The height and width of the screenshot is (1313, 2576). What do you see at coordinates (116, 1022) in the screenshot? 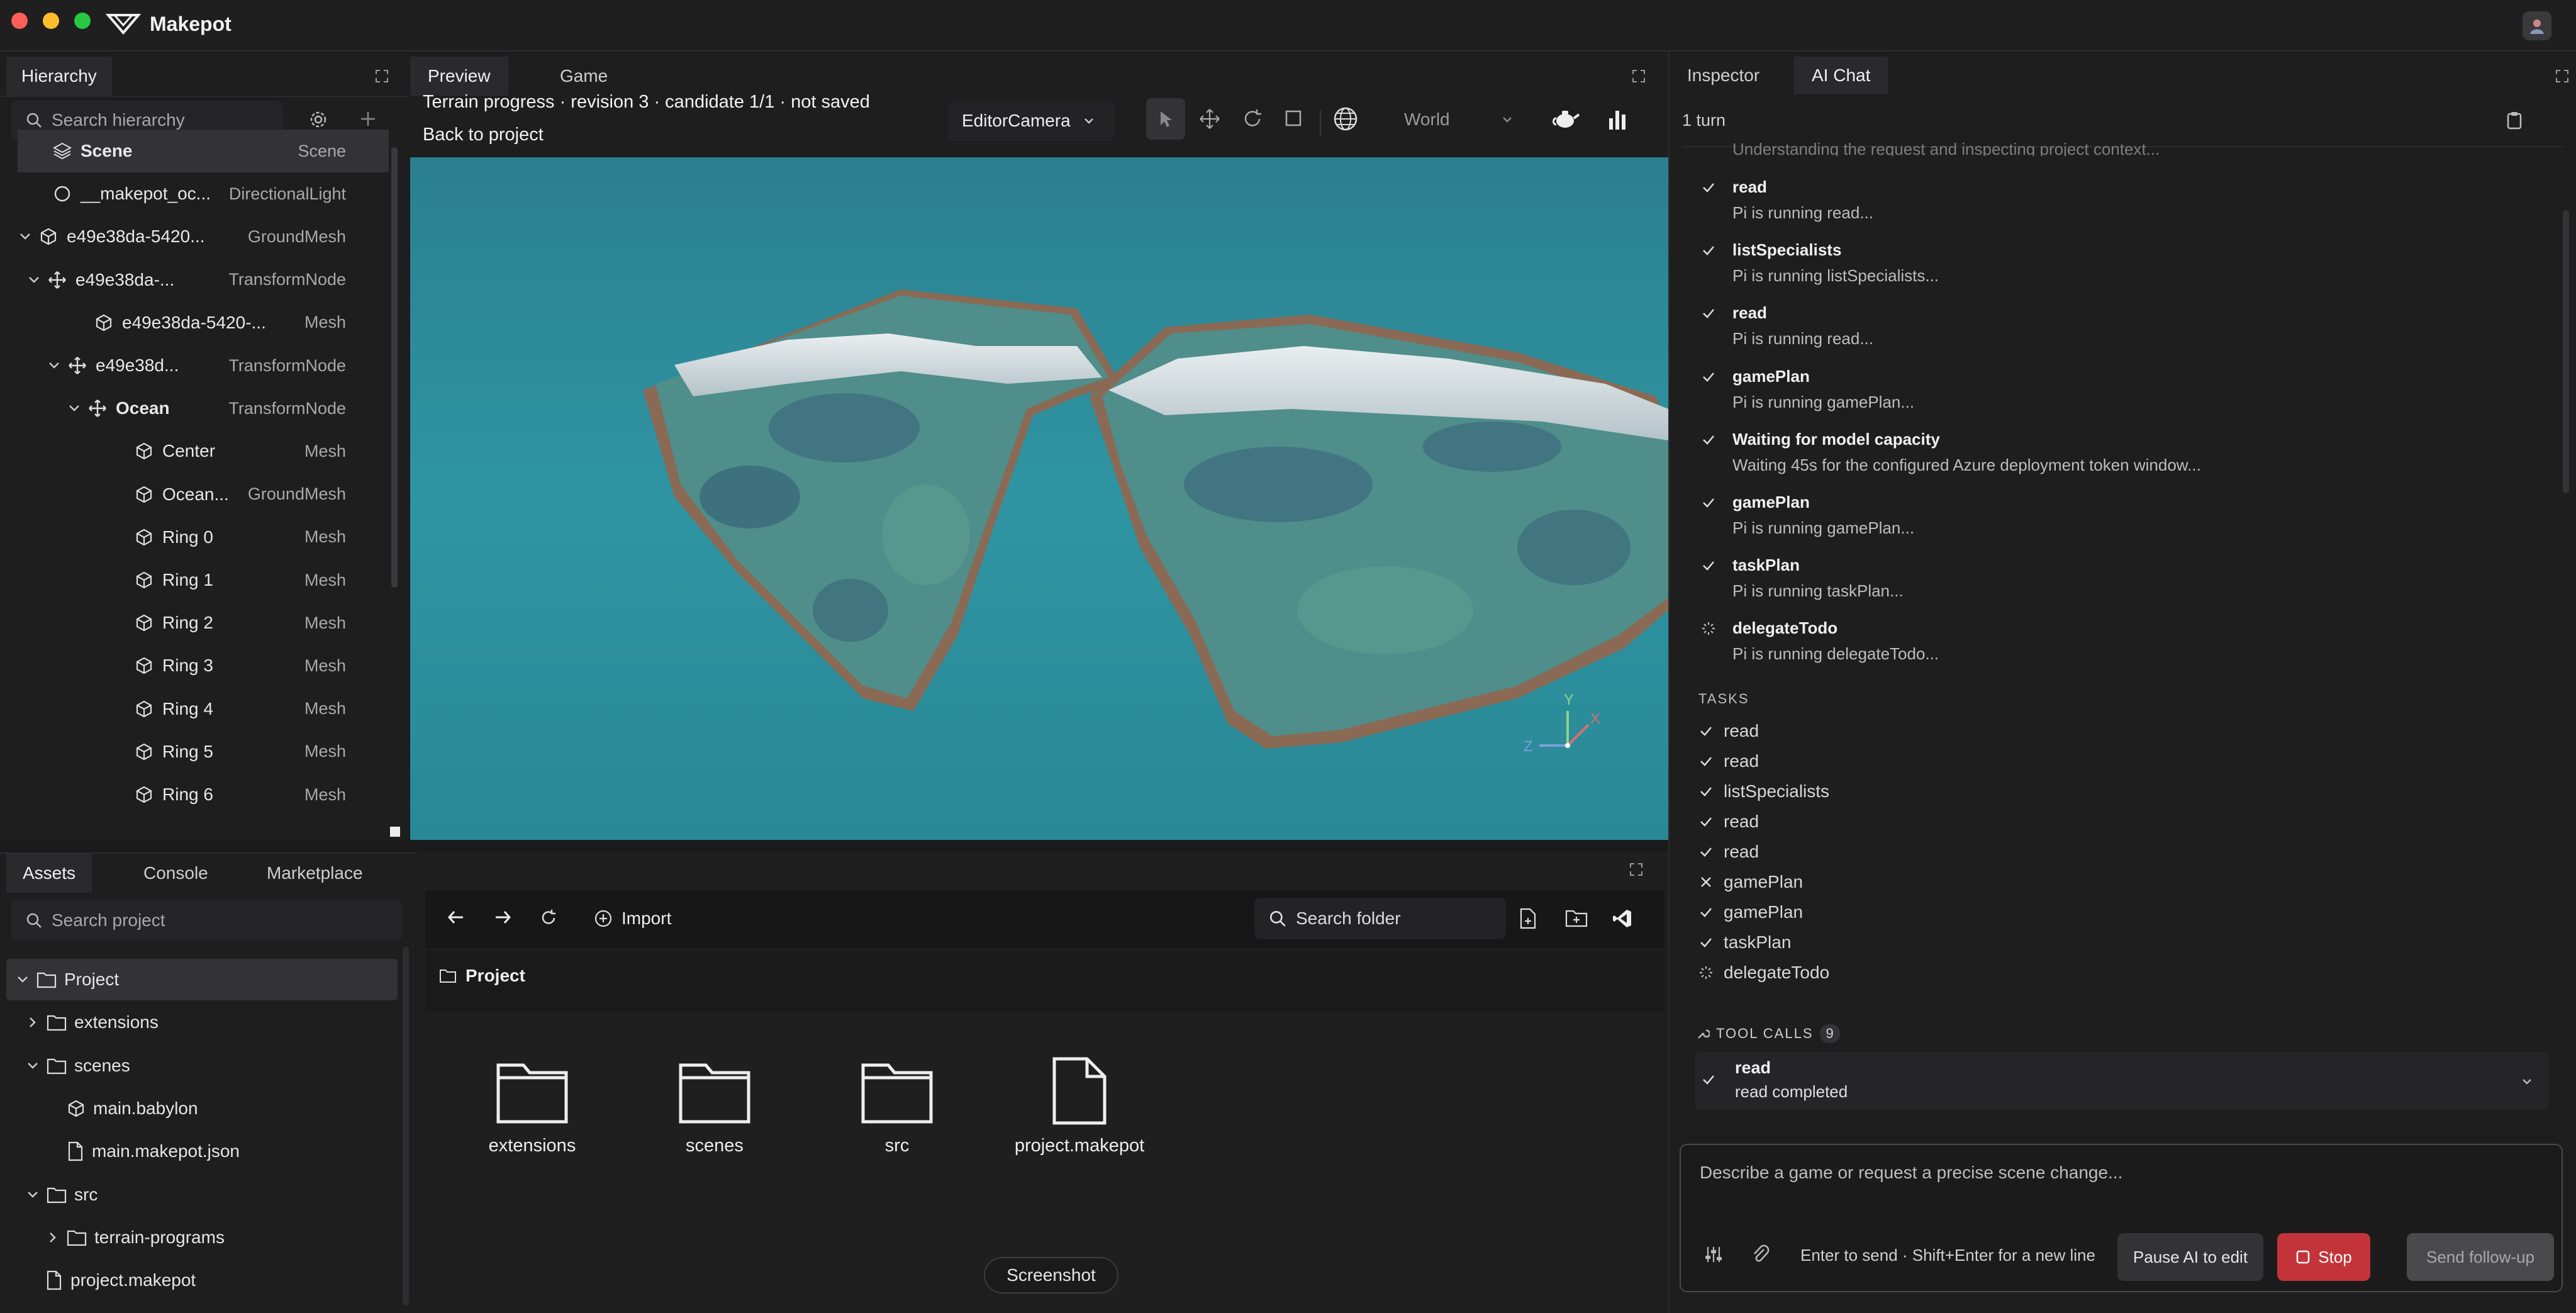
I see `tree-item-label: extensions` at bounding box center [116, 1022].